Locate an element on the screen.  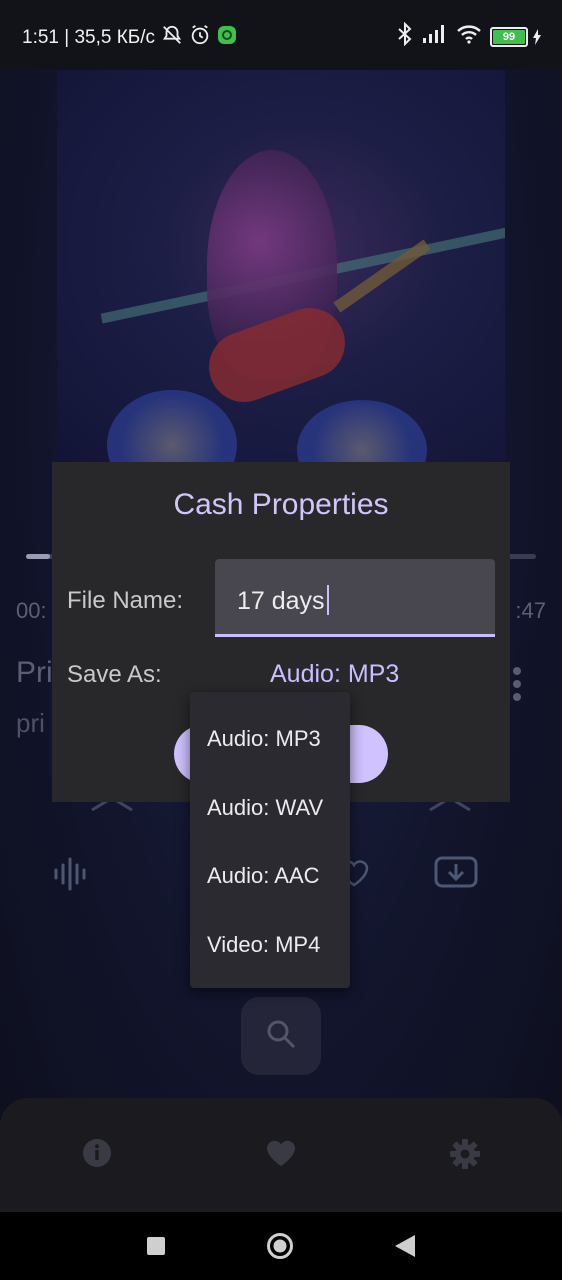
elapsed-time: 00: is located at coordinates (31, 610).